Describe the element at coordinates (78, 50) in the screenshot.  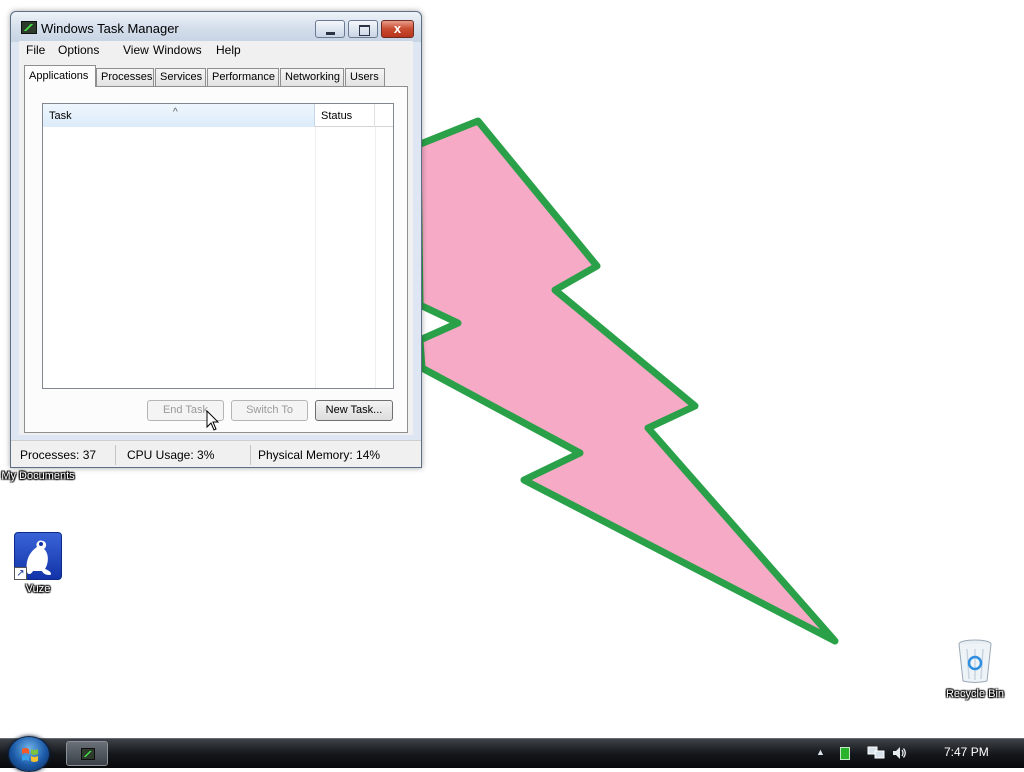
I see `menu-options: Options` at that location.